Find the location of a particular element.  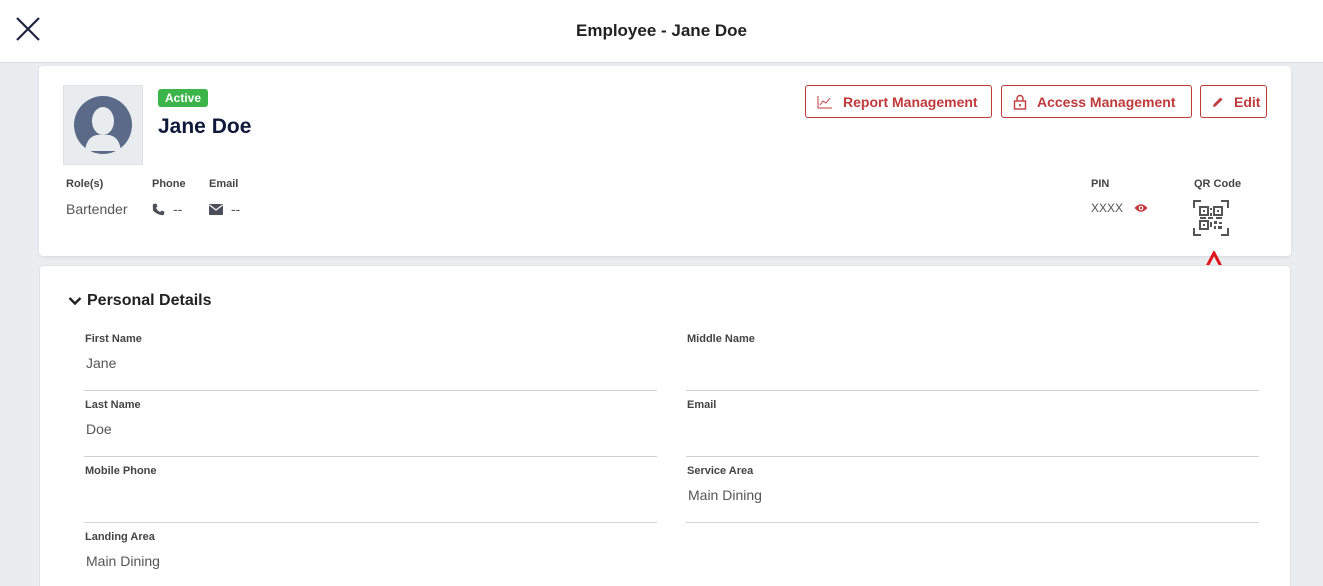

qr-code-label: QR Code is located at coordinates (1218, 184).